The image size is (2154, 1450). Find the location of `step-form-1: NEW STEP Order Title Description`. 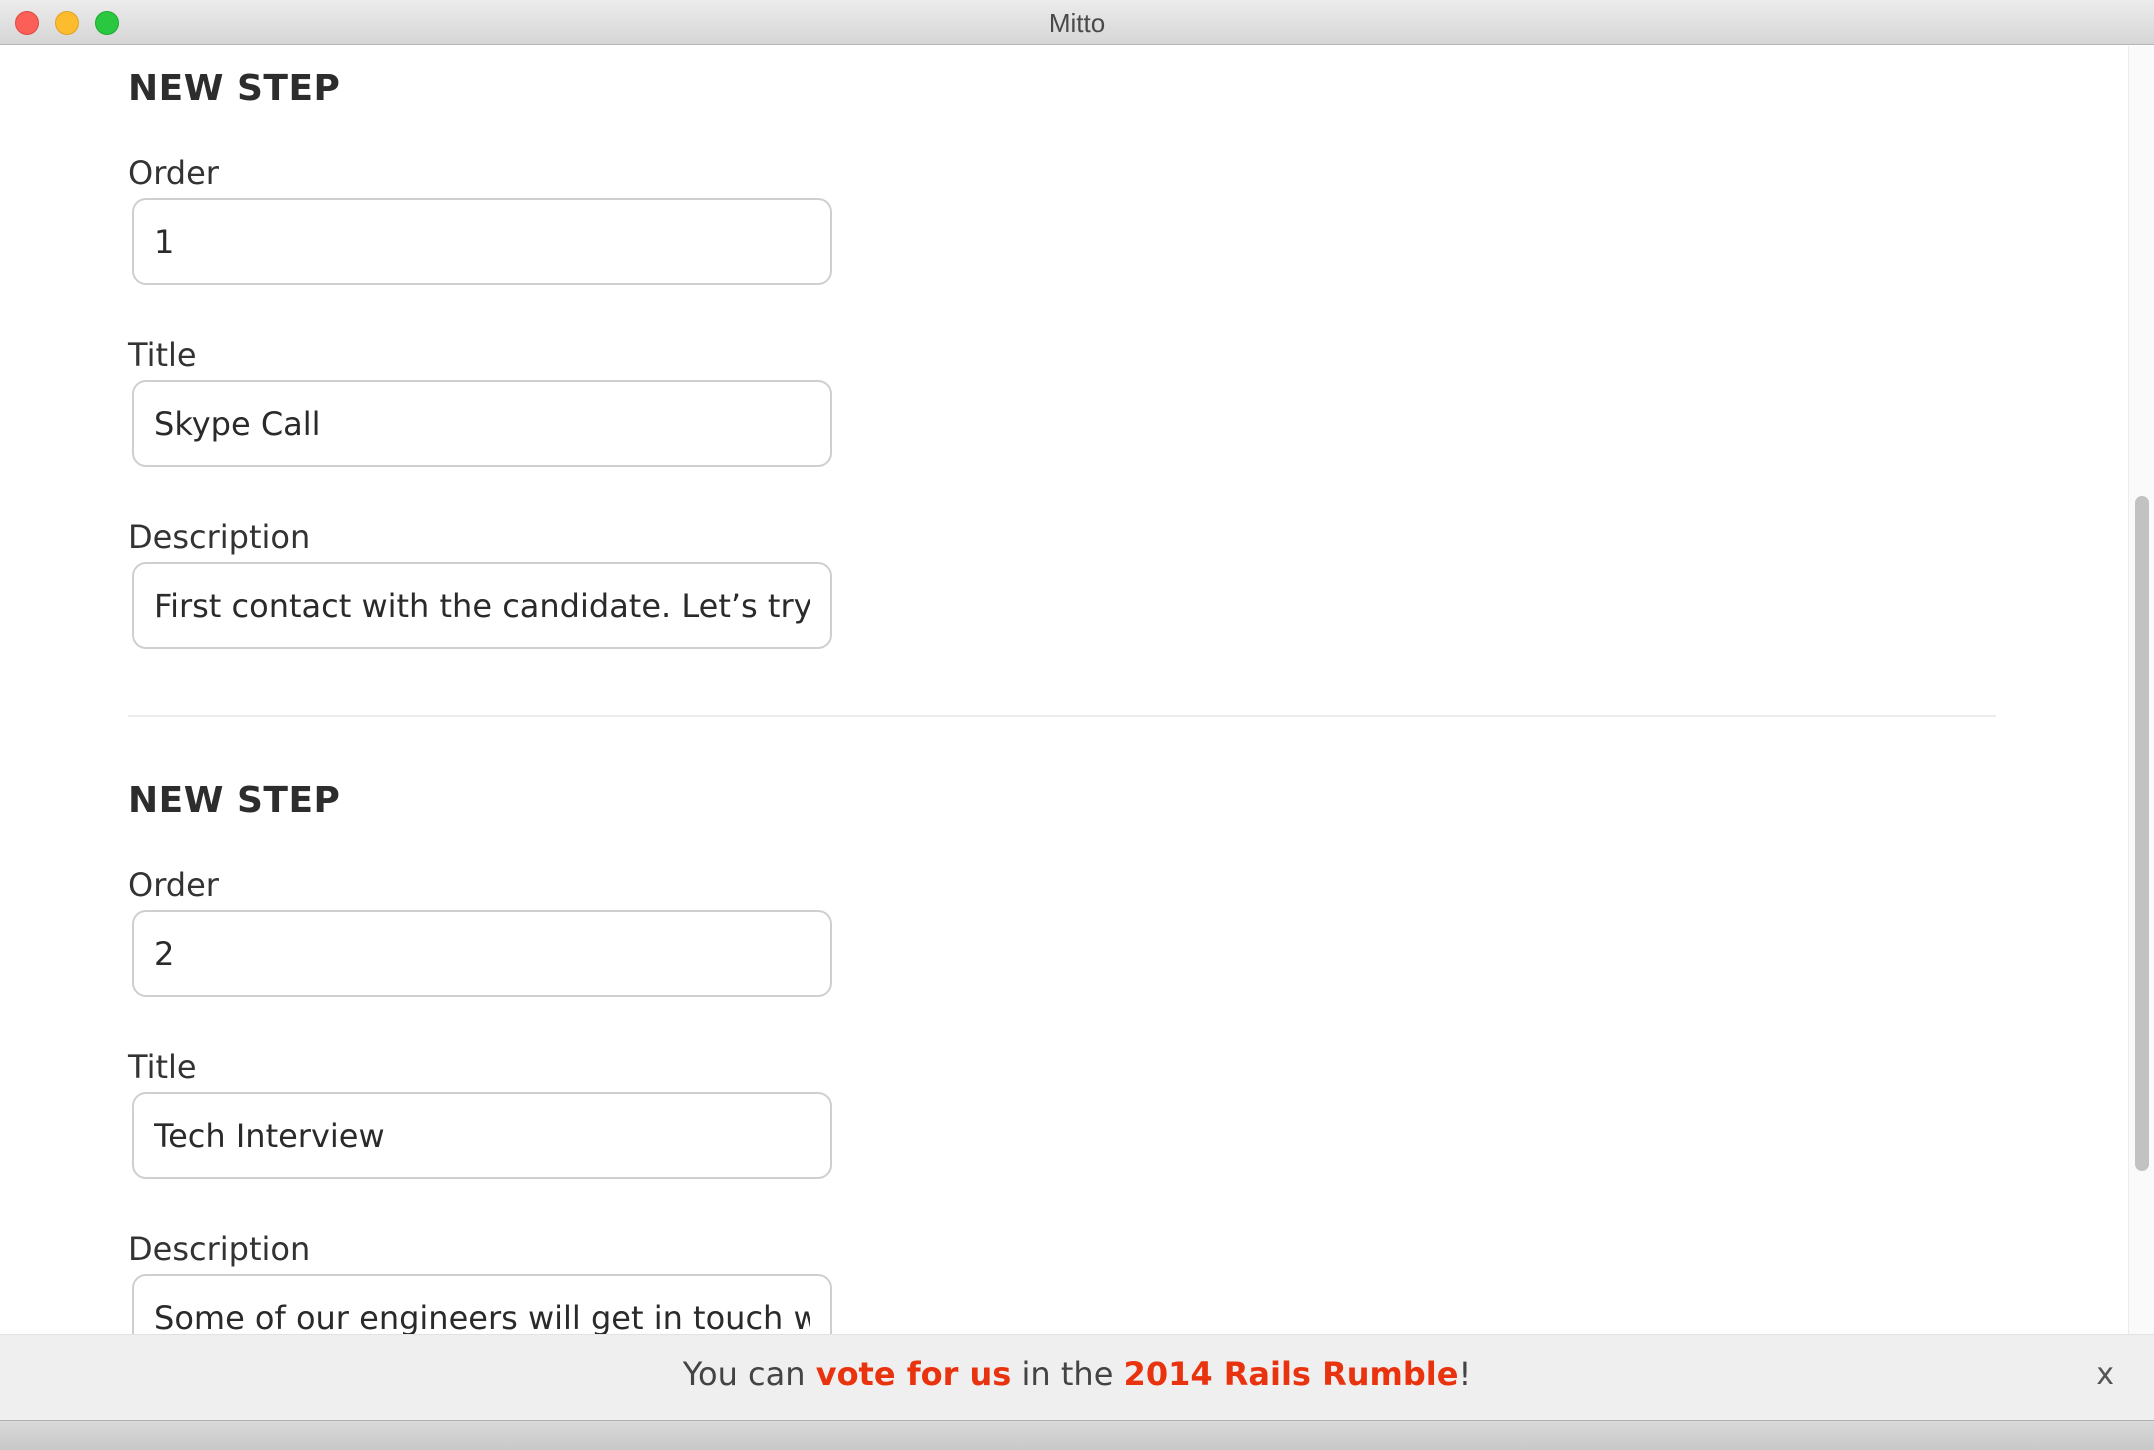

step-form-1: NEW STEP Order Title Description is located at coordinates (480, 366).